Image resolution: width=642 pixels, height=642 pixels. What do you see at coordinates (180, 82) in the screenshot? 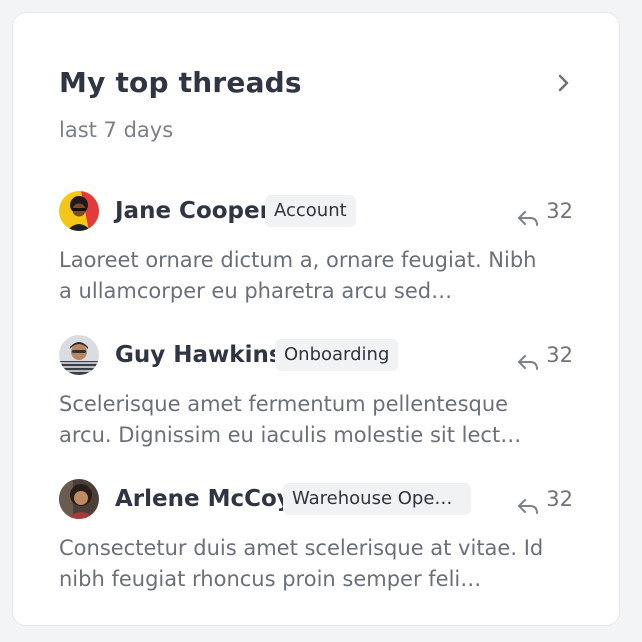
I see `card-title: My top threads` at bounding box center [180, 82].